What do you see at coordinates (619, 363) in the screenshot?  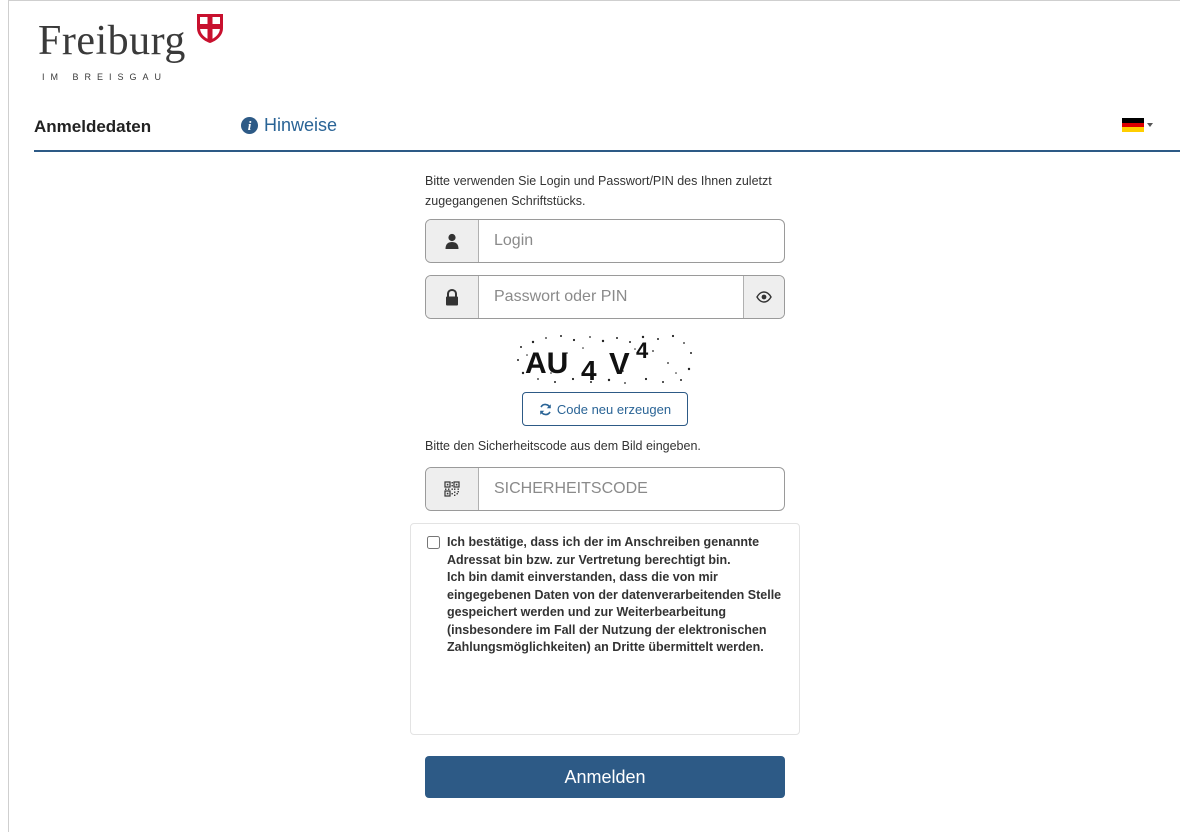 I see `svg-text: V` at bounding box center [619, 363].